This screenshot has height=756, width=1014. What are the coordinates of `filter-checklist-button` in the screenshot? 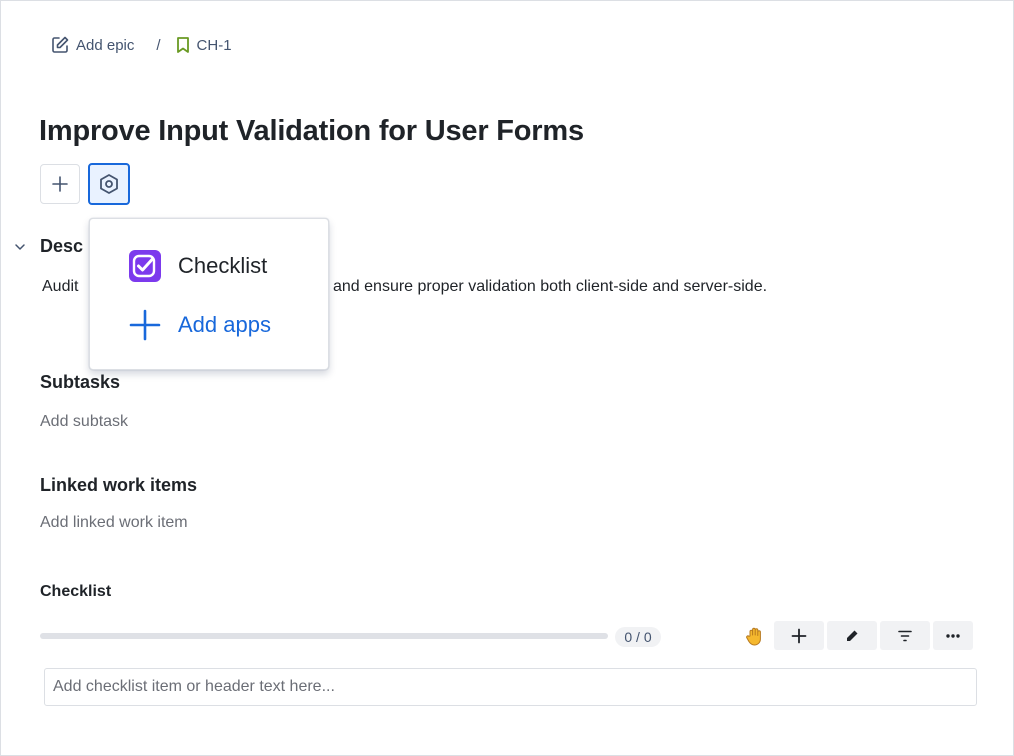 It's located at (905, 635).